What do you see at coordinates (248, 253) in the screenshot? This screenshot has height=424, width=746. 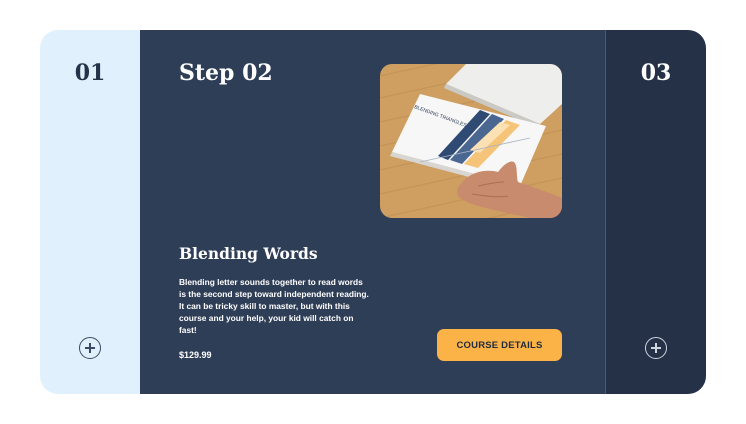 I see `course-title: Blending Words` at bounding box center [248, 253].